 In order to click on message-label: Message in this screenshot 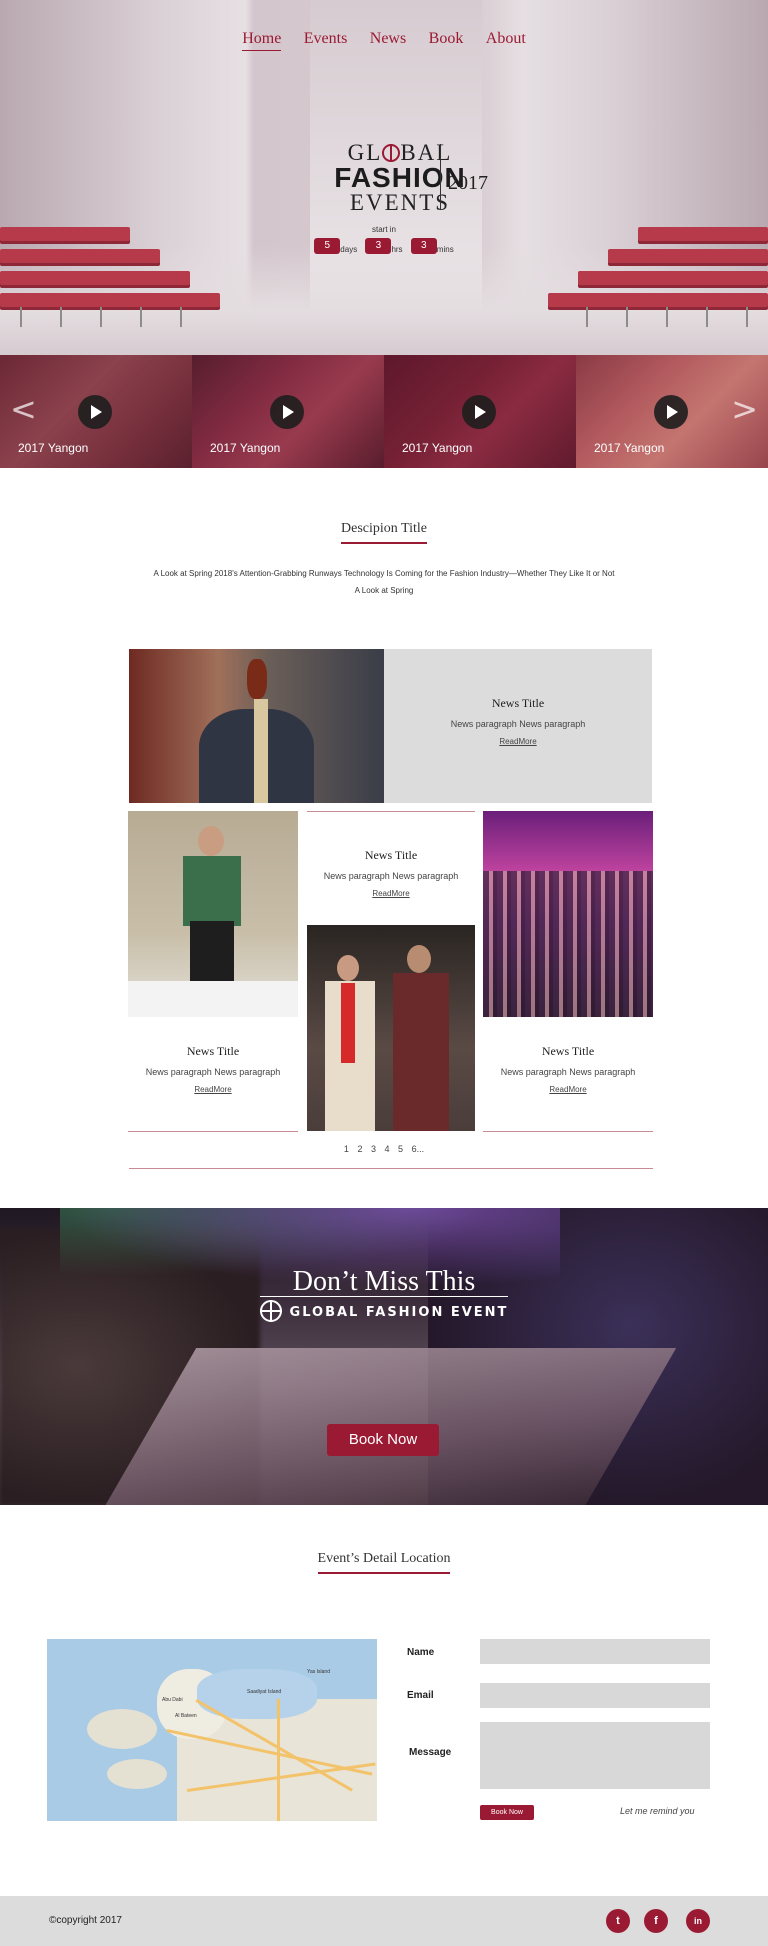, I will do `click(430, 1752)`.